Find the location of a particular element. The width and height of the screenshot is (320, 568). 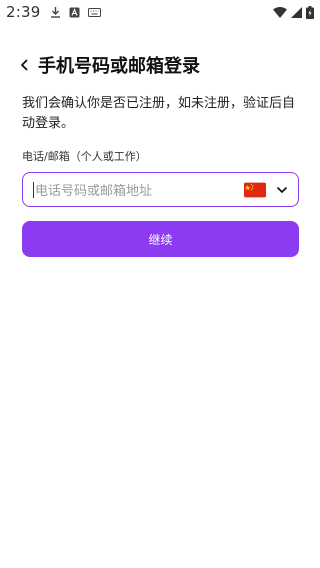

notification-a-icon is located at coordinates (74, 12).